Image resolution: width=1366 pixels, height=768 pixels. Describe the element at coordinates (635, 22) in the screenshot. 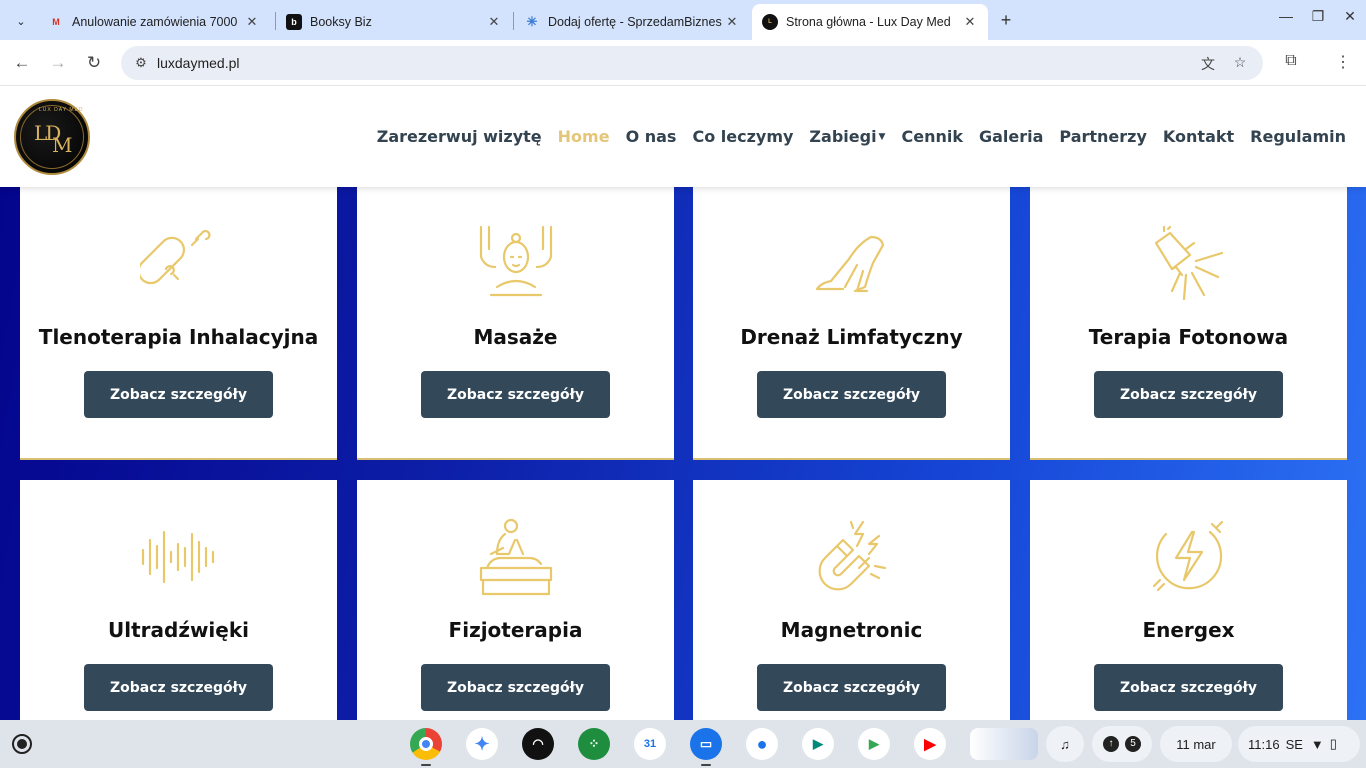

I see `tab-title: Dodaj ofertę - SprzedamBiznes` at that location.